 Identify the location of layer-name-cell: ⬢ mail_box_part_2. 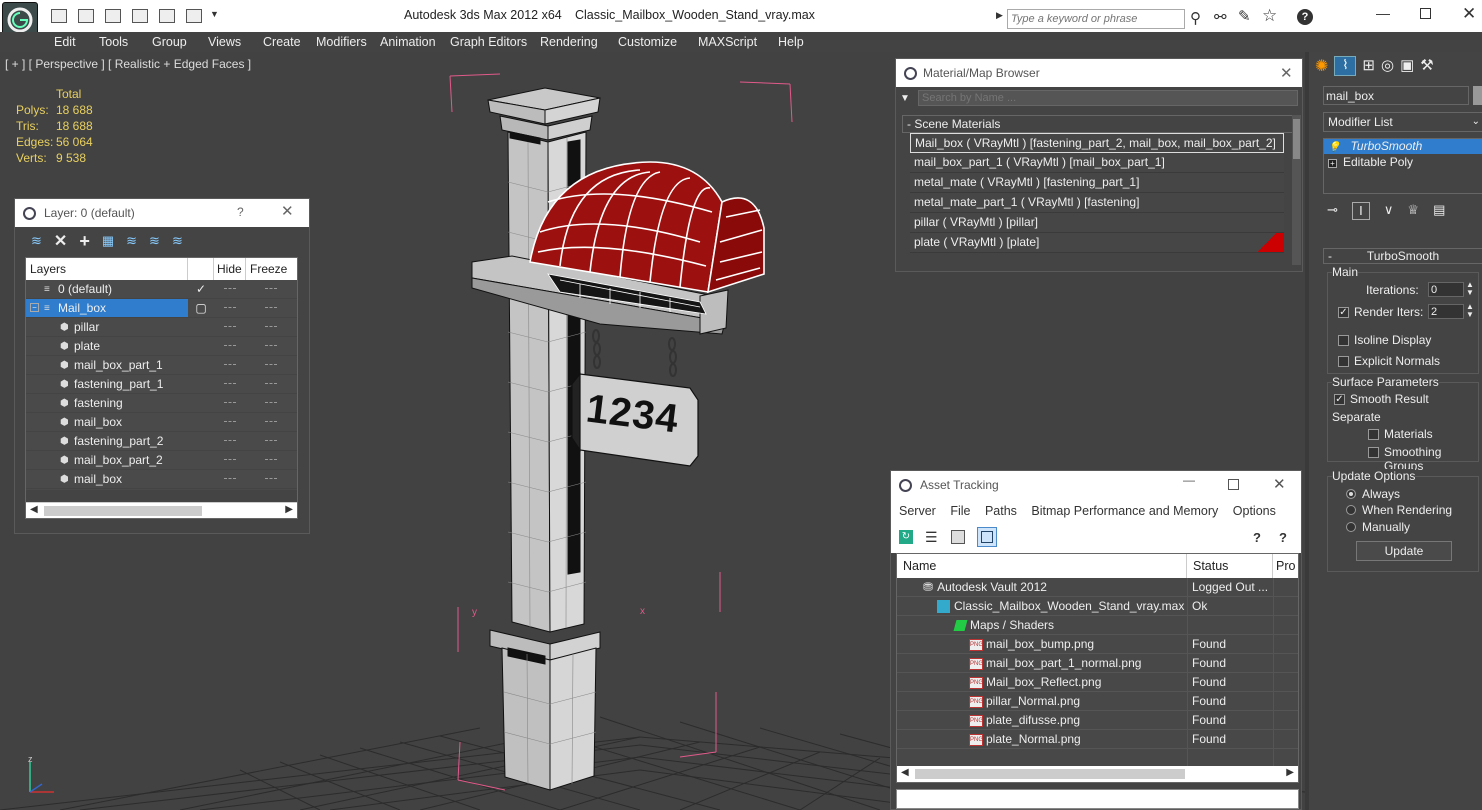
(107, 460).